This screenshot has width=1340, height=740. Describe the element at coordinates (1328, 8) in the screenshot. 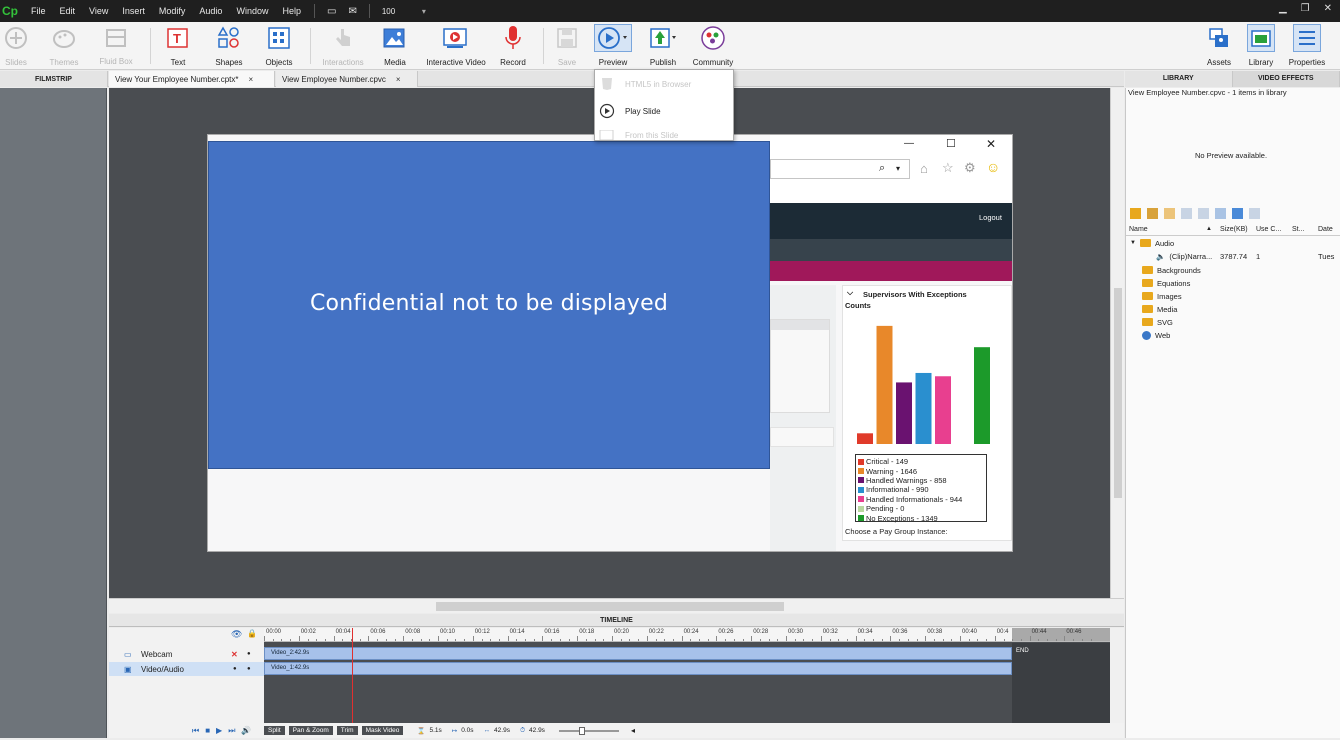

I see `close-icon: ✕` at that location.